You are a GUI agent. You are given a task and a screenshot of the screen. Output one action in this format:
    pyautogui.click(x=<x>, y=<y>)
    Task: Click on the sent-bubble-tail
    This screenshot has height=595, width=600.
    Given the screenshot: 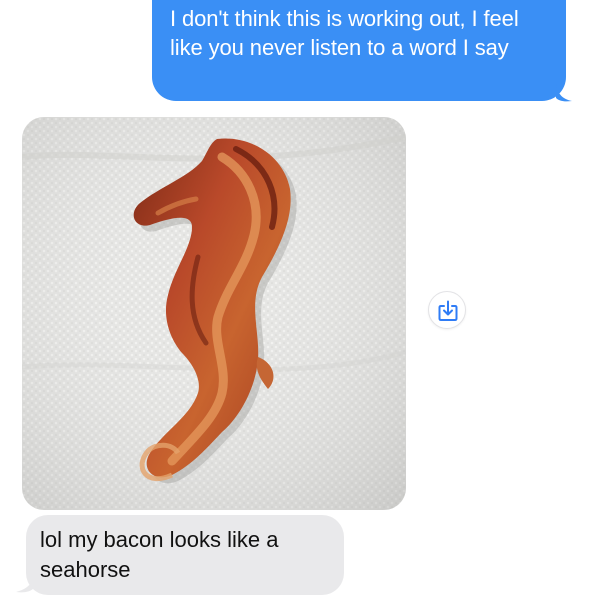 What is the action you would take?
    pyautogui.click(x=564, y=93)
    